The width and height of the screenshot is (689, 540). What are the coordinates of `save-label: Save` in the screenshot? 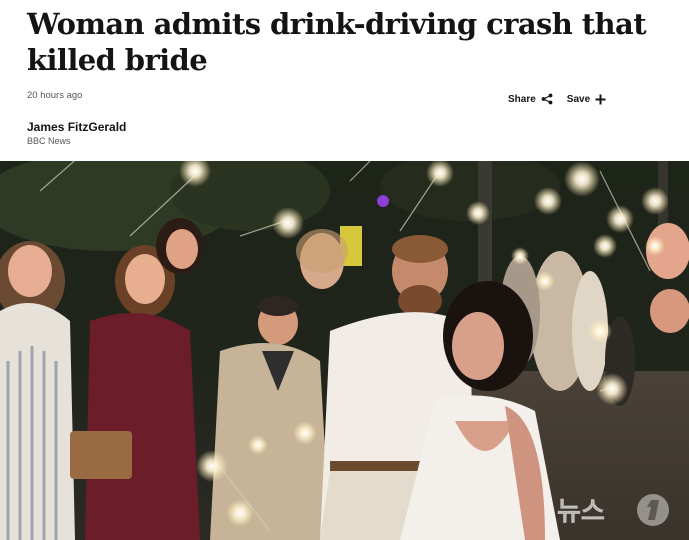 It's located at (578, 99).